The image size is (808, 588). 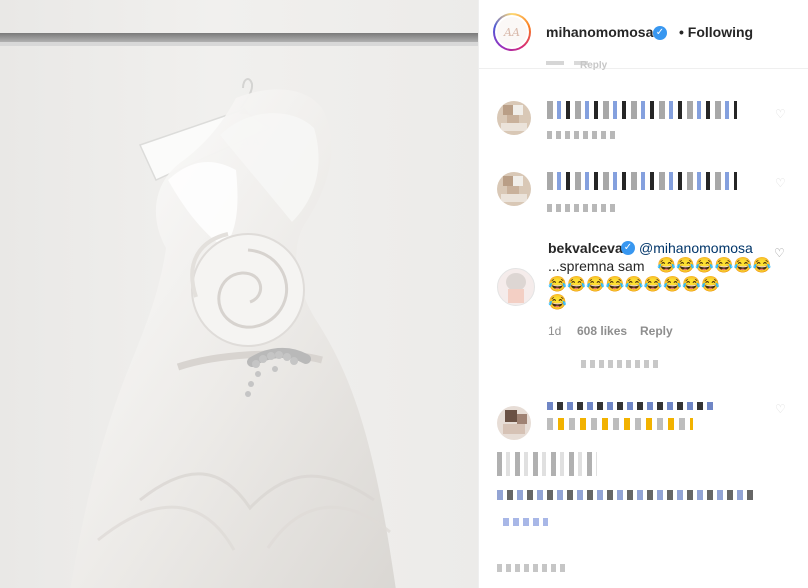 I want to click on comment-text: ...spremna sam, so click(x=596, y=266).